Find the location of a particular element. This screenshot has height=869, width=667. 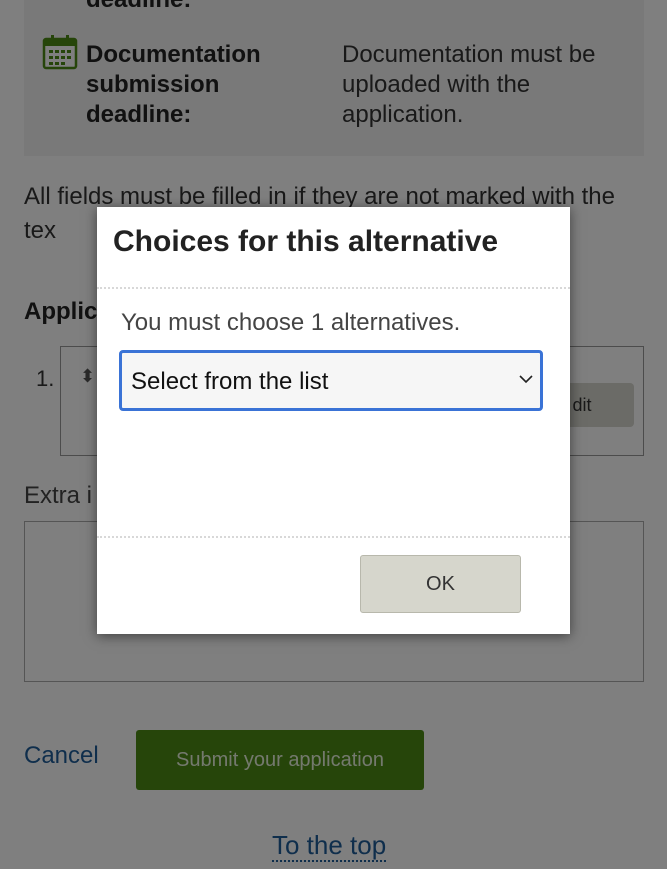

ok-button-label: OK is located at coordinates (440, 583).